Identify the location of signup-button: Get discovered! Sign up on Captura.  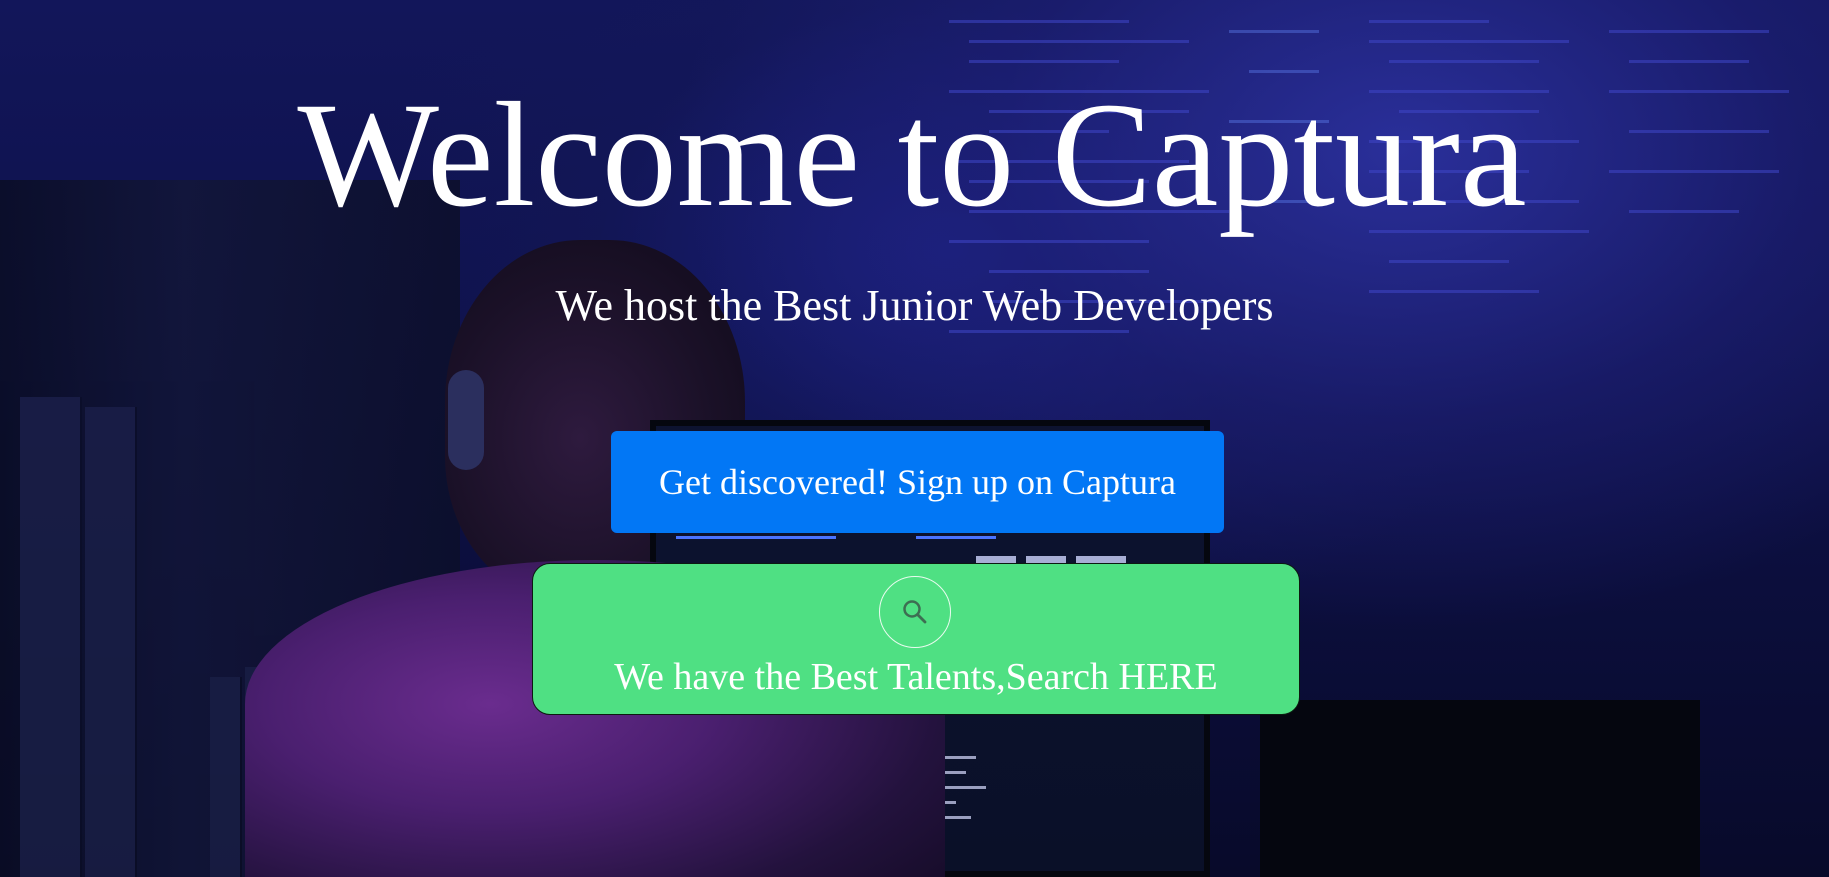
(917, 482).